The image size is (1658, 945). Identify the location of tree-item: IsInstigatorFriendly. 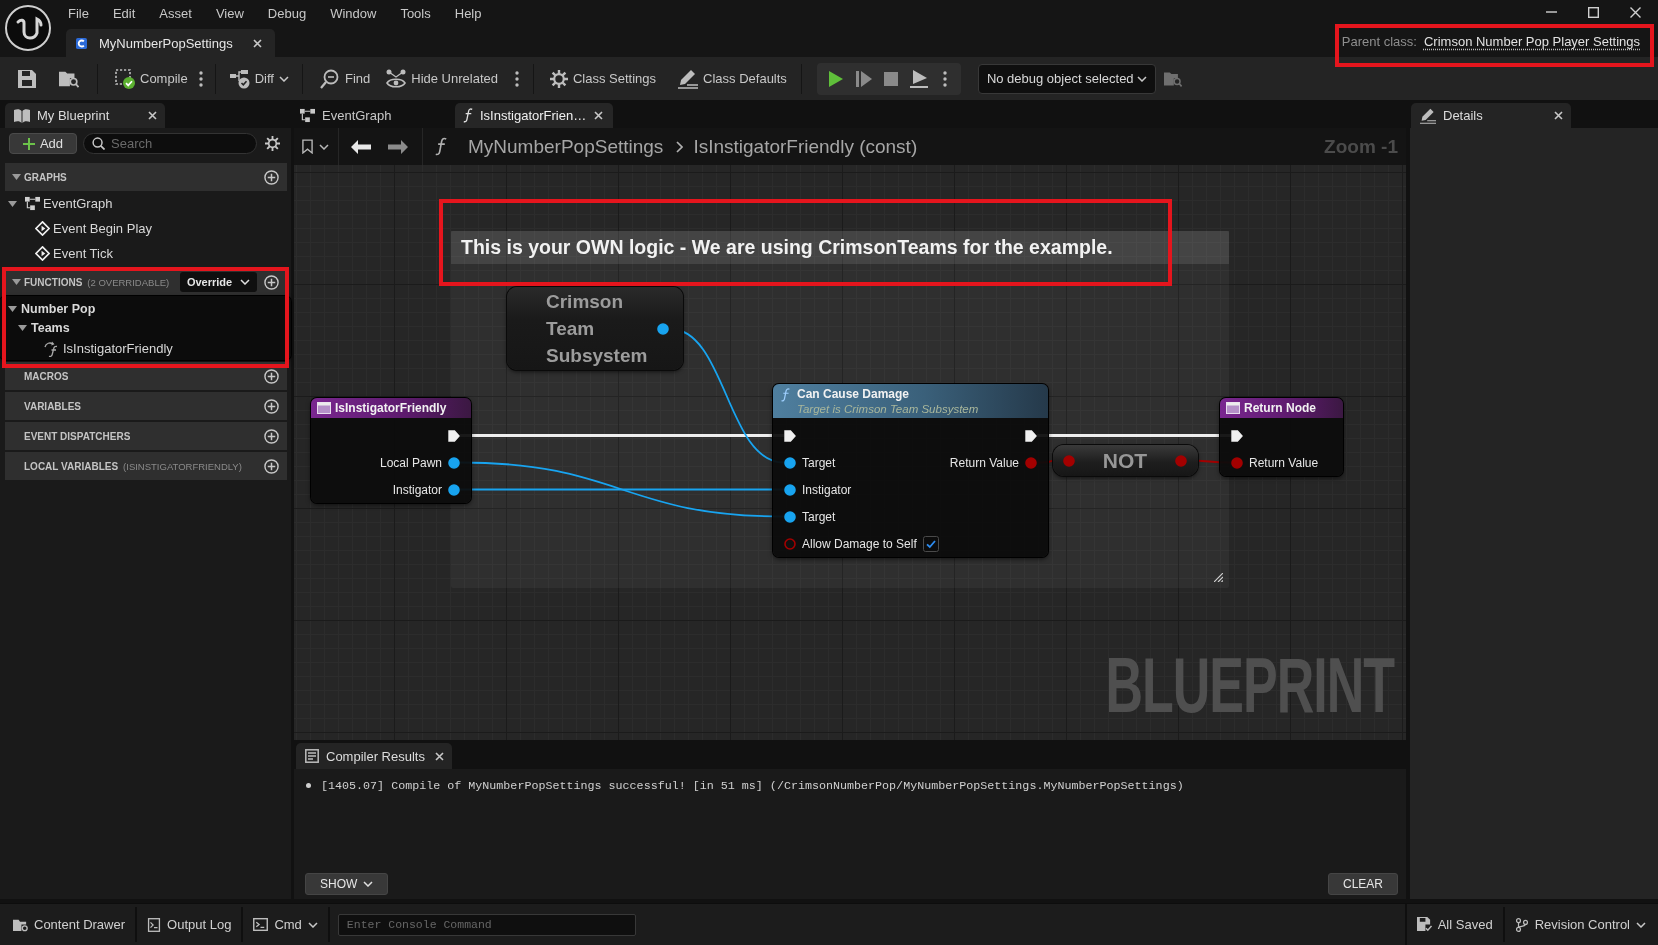
(145, 348).